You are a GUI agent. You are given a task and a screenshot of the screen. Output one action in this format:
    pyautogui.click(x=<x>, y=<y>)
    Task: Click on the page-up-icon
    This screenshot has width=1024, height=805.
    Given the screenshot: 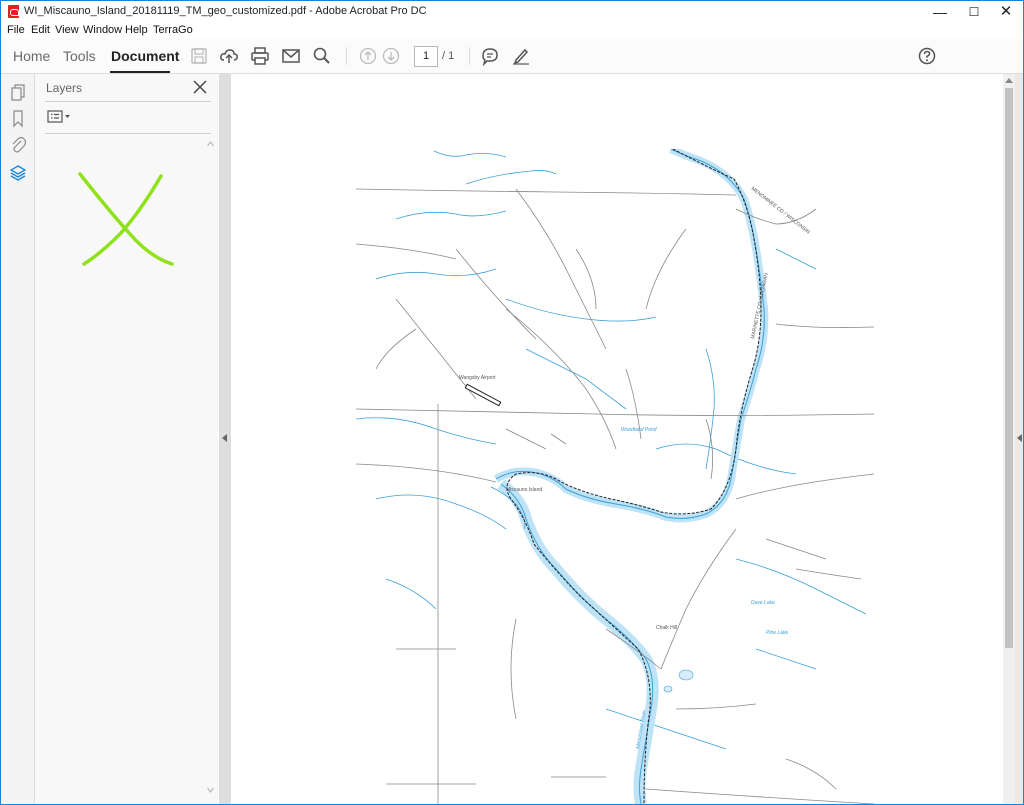 What is the action you would take?
    pyautogui.click(x=368, y=56)
    